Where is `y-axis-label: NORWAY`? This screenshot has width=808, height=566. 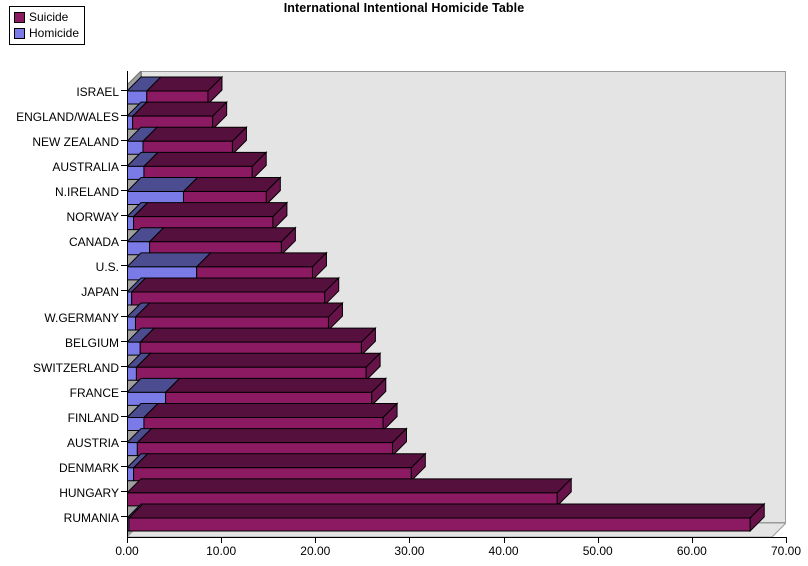
y-axis-label: NORWAY is located at coordinates (92, 217).